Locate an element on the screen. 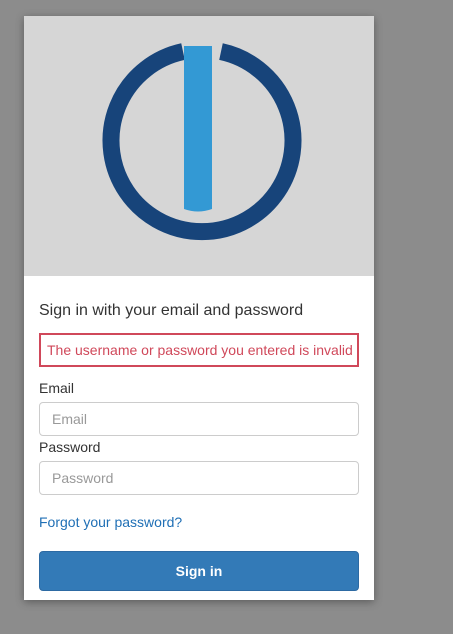 The image size is (453, 634). form-heading: Sign in with your email and password is located at coordinates (171, 310).